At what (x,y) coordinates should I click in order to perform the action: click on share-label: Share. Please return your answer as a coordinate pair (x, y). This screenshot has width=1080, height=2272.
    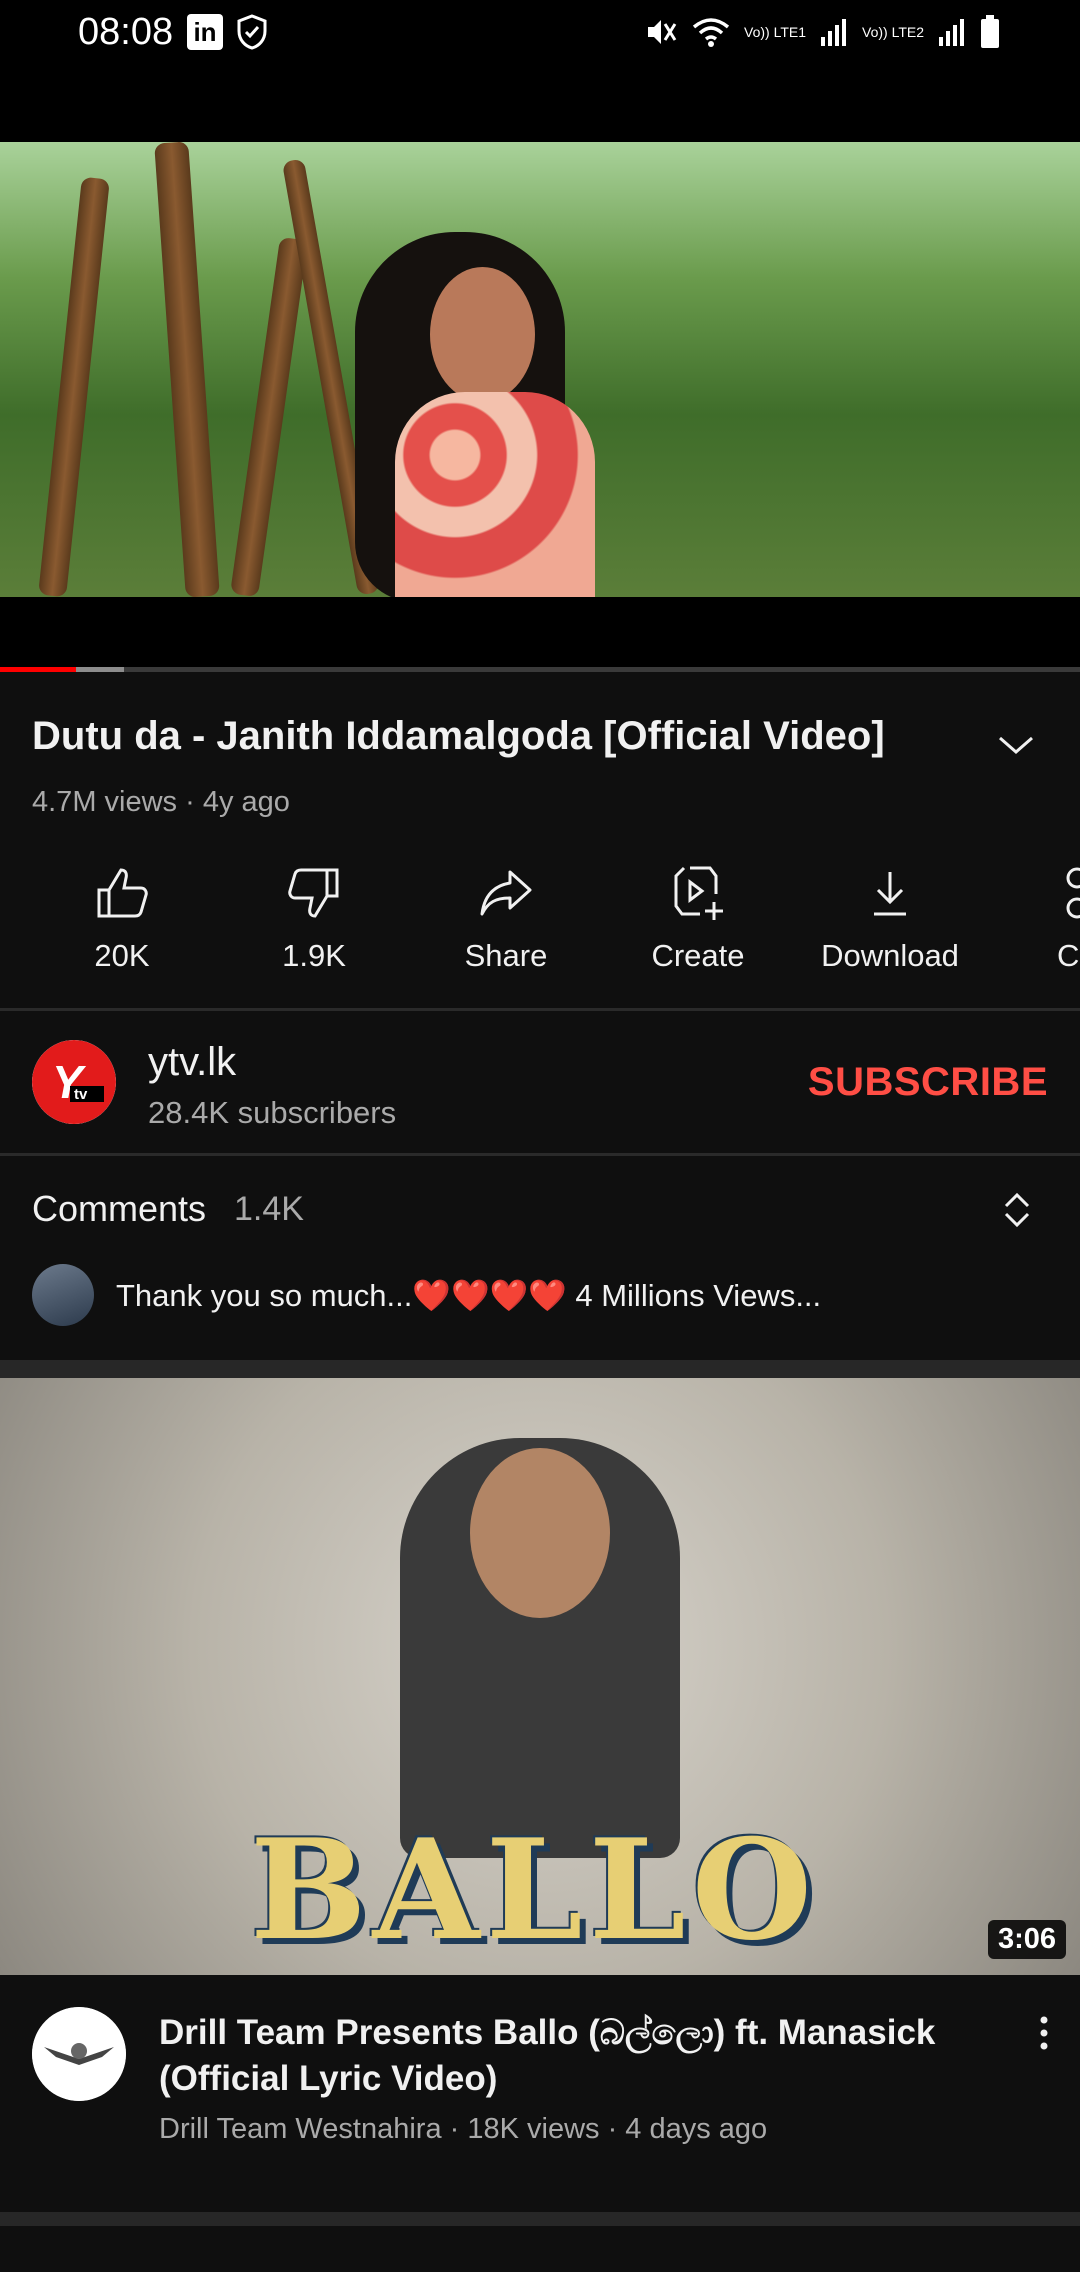
    Looking at the image, I should click on (506, 955).